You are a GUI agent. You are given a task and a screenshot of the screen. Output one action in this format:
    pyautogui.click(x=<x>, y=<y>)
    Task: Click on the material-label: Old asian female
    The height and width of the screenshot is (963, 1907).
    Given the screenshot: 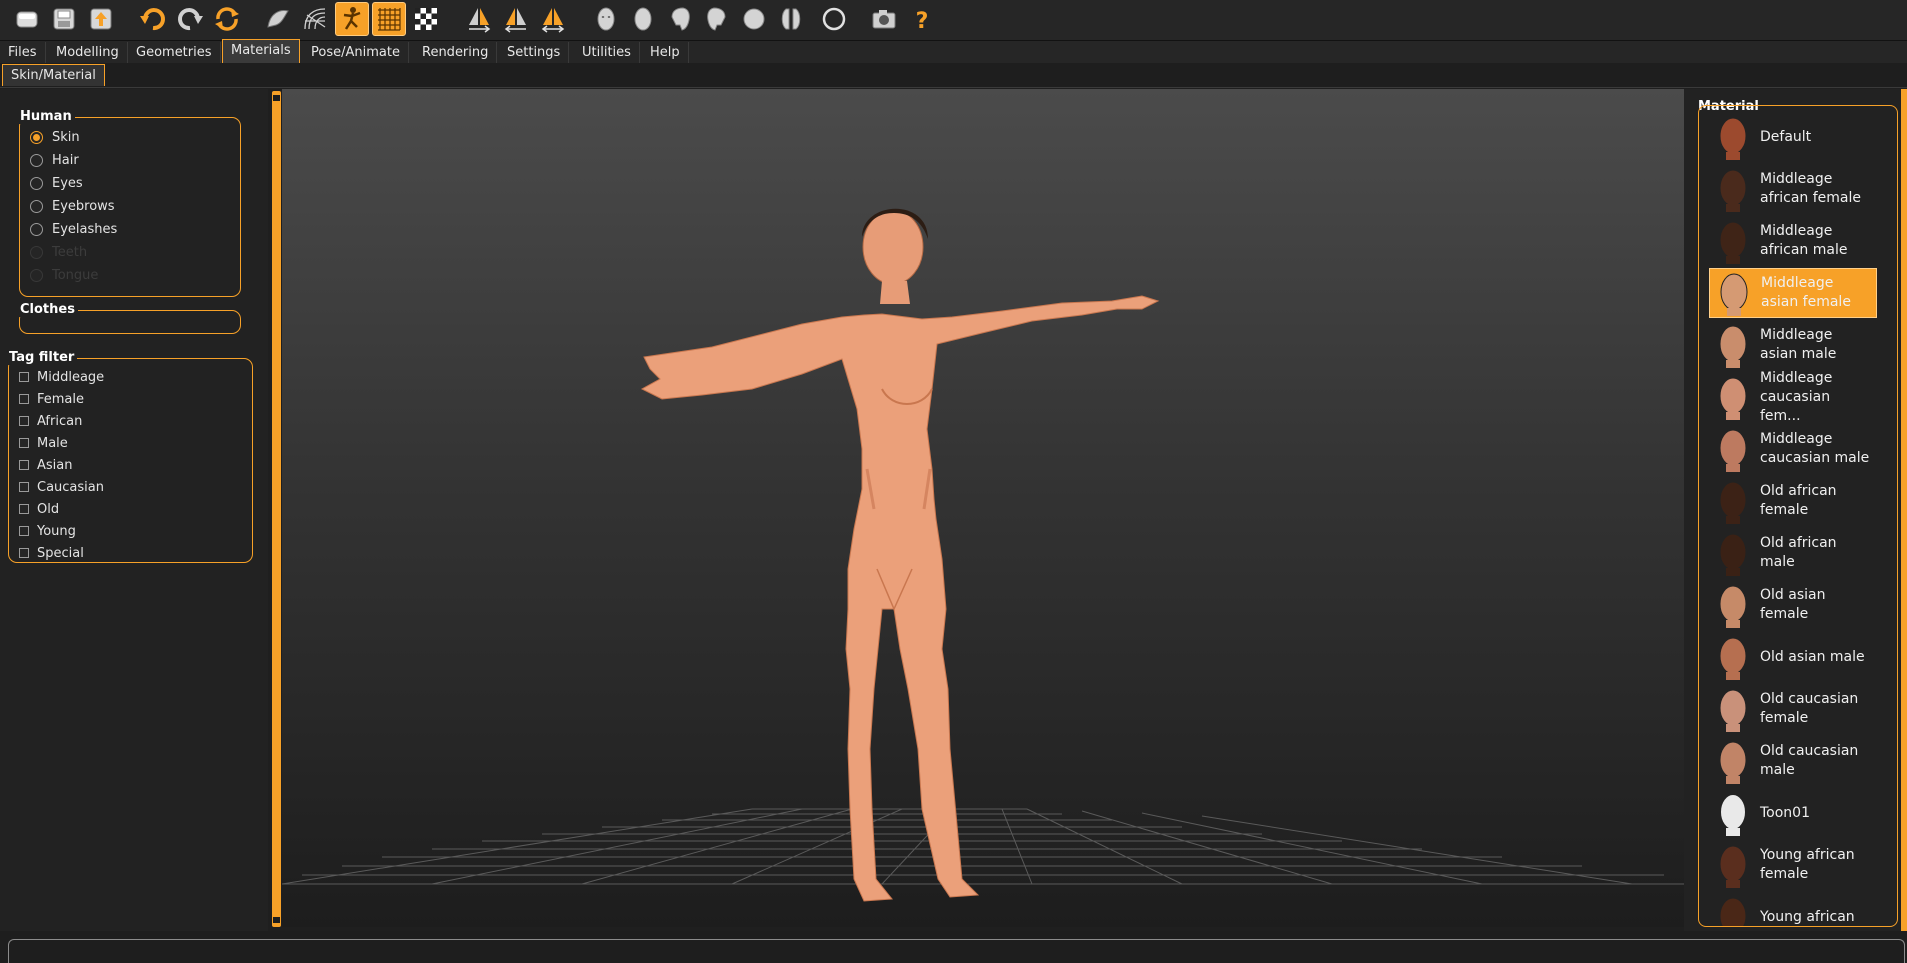 What is the action you would take?
    pyautogui.click(x=1793, y=604)
    